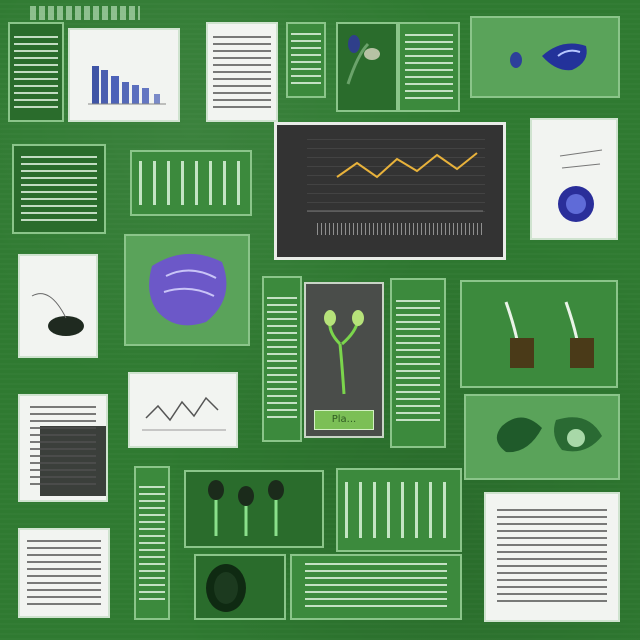 This screenshot has height=640, width=640. Describe the element at coordinates (429, 67) in the screenshot. I see `text-card-top-middle` at that location.